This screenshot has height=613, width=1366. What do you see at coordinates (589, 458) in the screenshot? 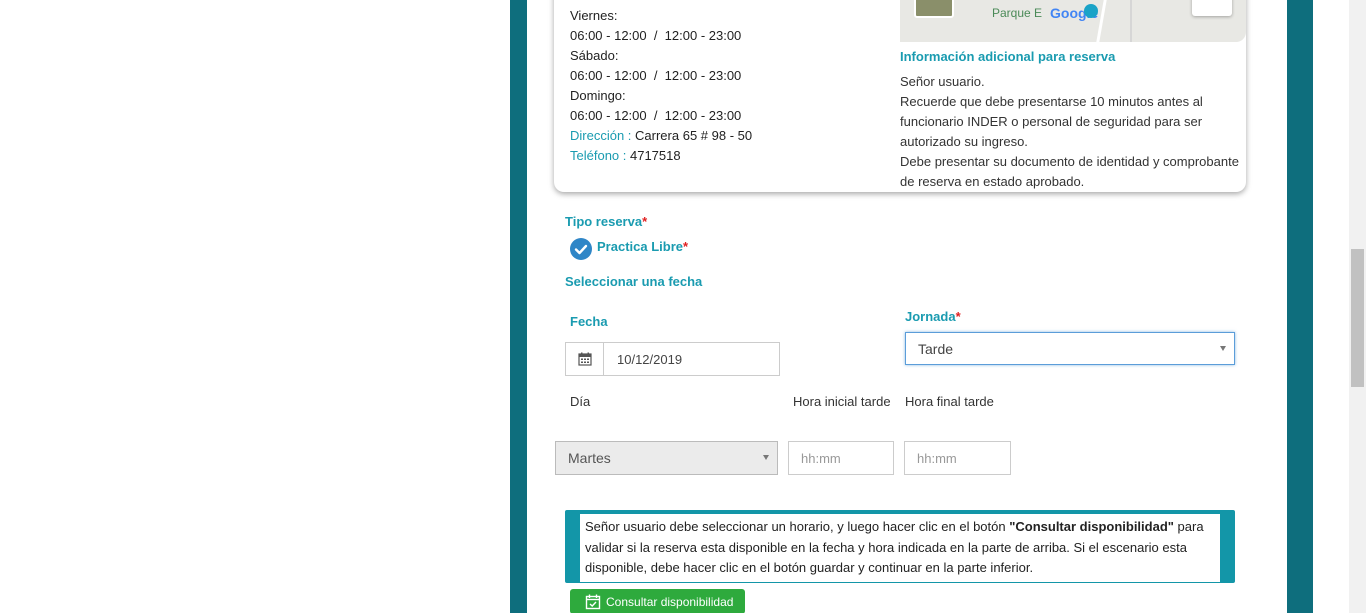
I see `dia-selected-value: Martes` at bounding box center [589, 458].